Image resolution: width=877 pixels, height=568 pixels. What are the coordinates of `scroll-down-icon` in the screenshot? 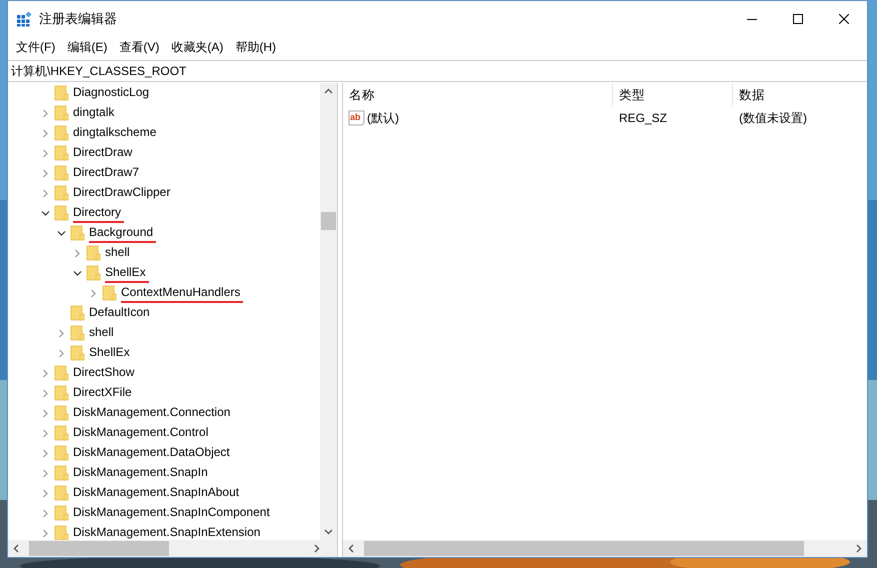 It's located at (328, 532).